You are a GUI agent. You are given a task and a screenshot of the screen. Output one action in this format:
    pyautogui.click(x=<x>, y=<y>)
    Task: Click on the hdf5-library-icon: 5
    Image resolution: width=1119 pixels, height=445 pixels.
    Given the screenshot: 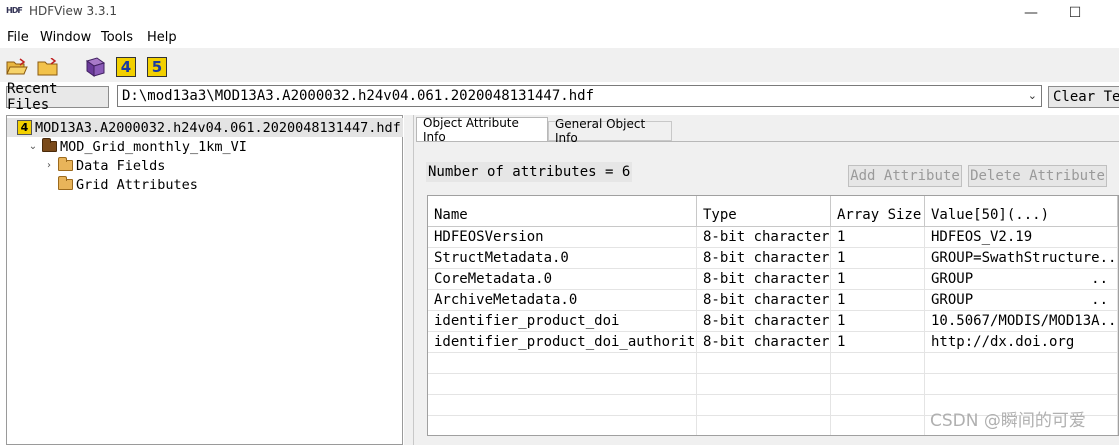 What is the action you would take?
    pyautogui.click(x=157, y=67)
    